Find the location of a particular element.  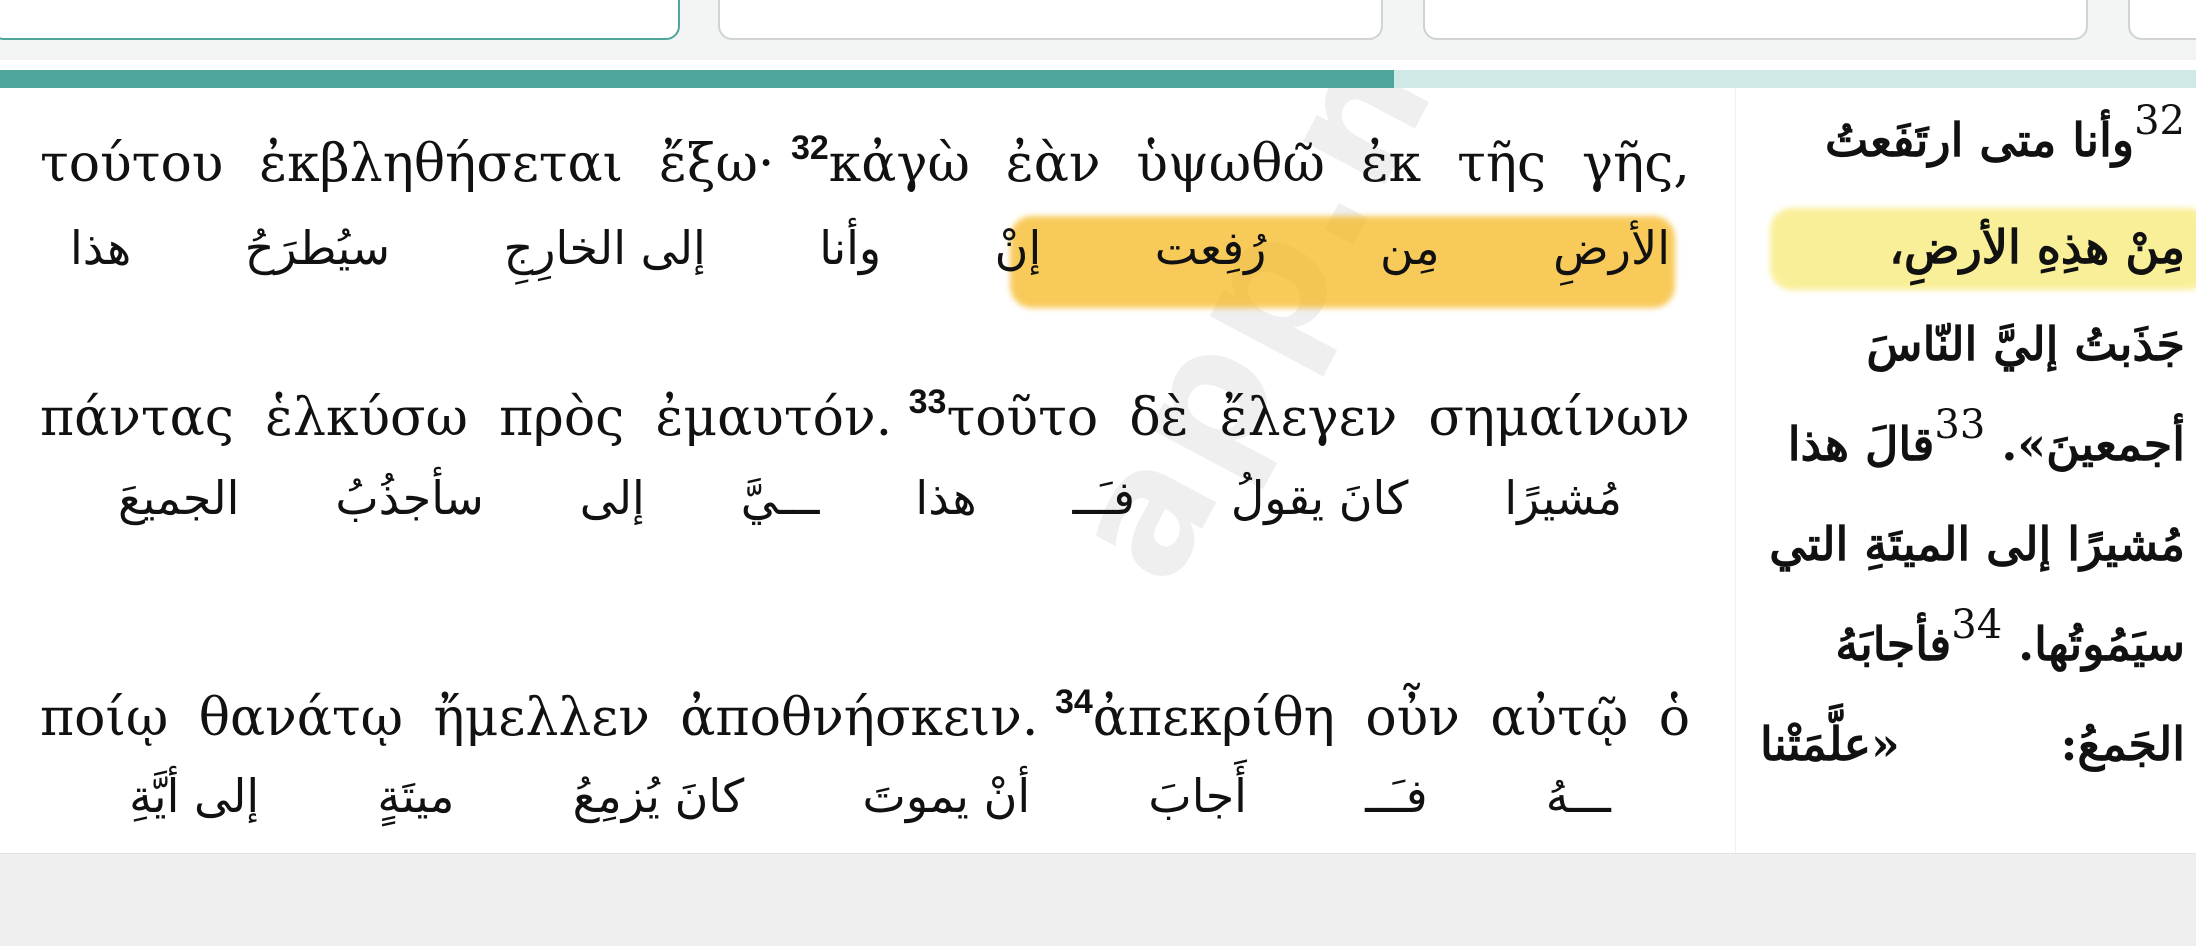

translation-line: جَذَبتُ إليَّ النّاسَ is located at coordinates (2025, 344).